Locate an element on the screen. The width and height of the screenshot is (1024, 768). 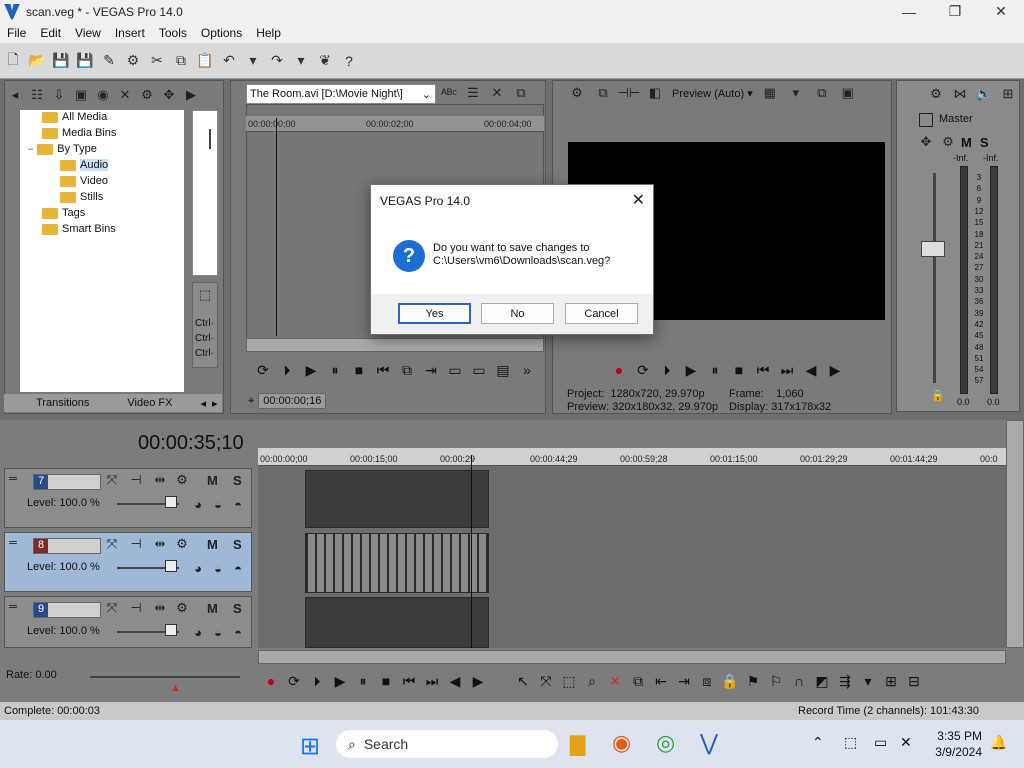
explorer-back-icon: ◂ is located at coordinates (15, 95).